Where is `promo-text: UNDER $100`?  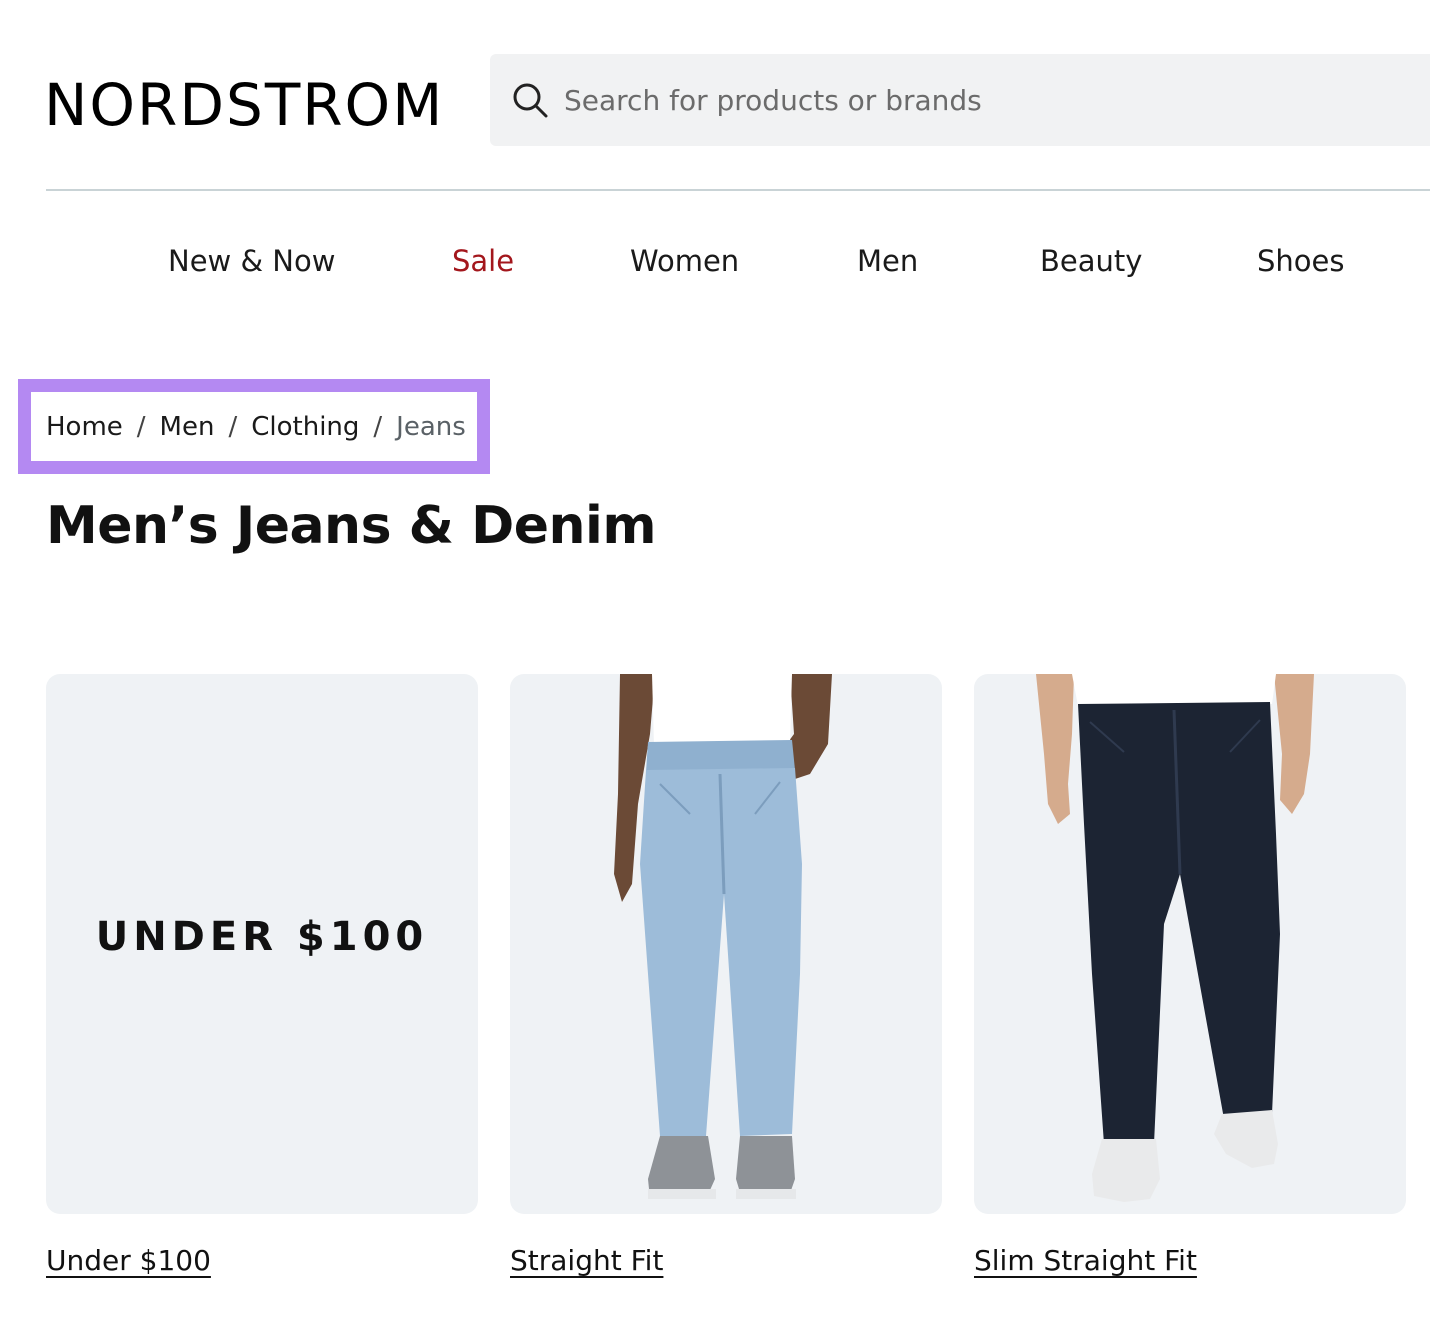
promo-text: UNDER $100 is located at coordinates (262, 937).